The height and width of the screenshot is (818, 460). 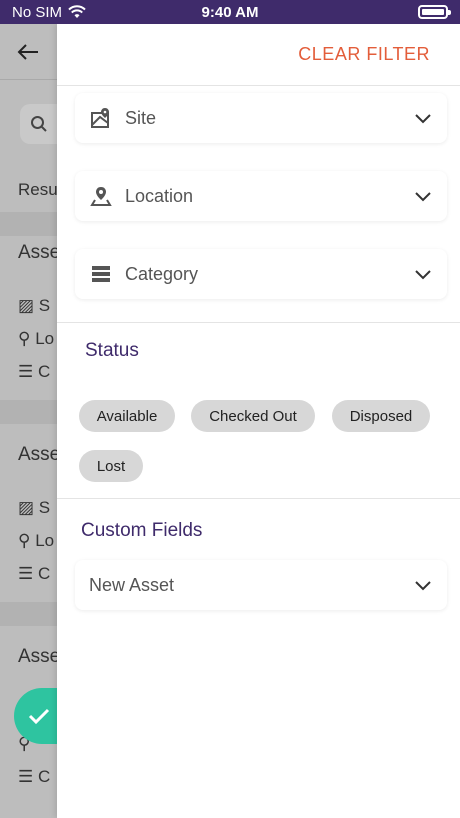 I want to click on status-title: Status, so click(x=112, y=350).